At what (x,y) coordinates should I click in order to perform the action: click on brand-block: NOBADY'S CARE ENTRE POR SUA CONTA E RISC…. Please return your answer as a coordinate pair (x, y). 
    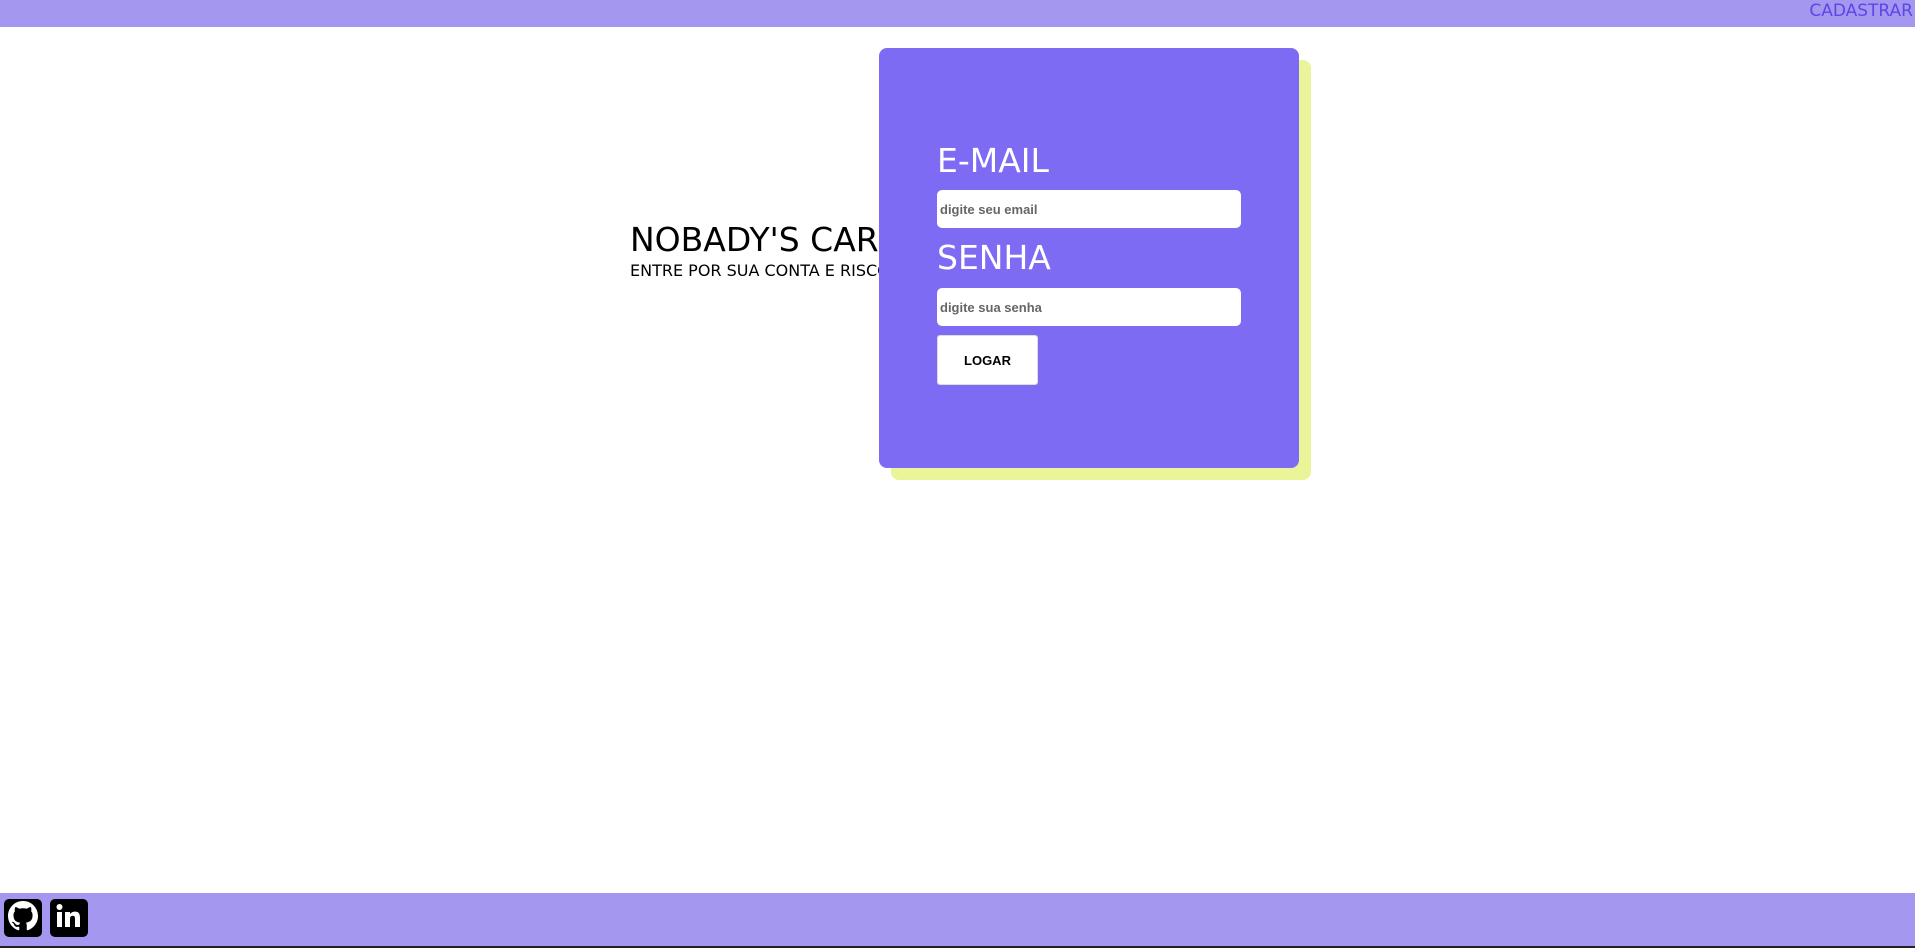
    Looking at the image, I should click on (765, 250).